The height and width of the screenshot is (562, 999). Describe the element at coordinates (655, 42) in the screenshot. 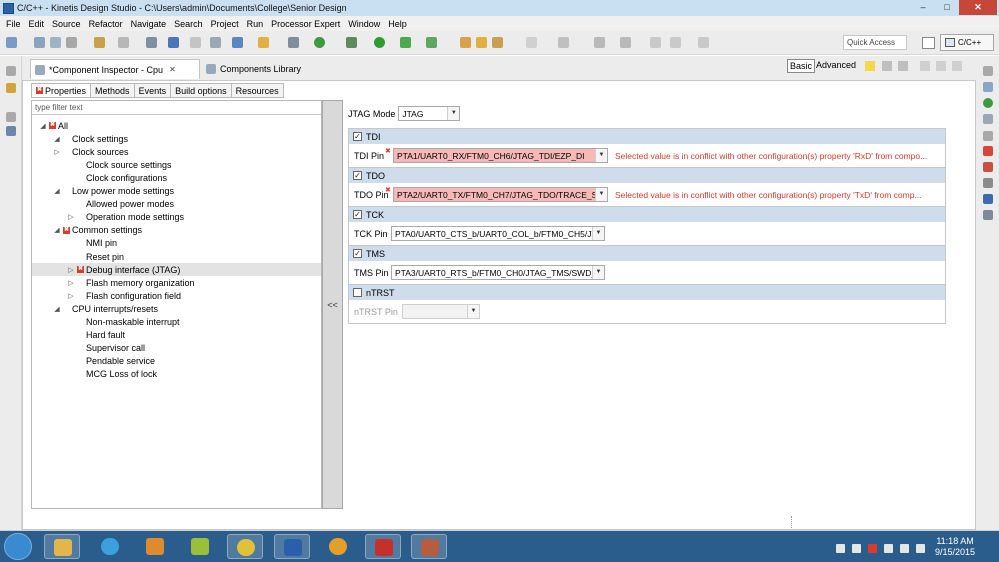

I see `last-edit-icon` at that location.